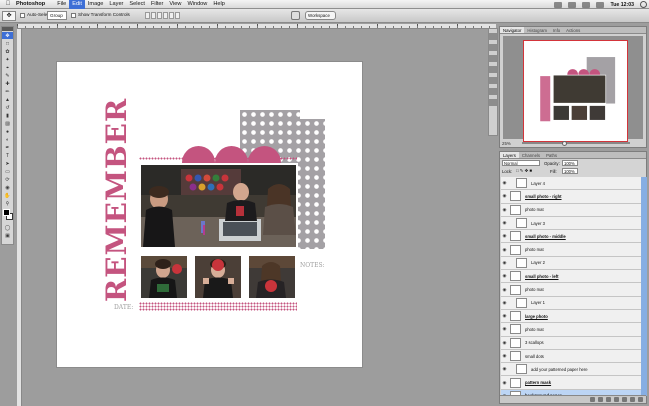  I want to click on wifi-icon, so click(572, 4).